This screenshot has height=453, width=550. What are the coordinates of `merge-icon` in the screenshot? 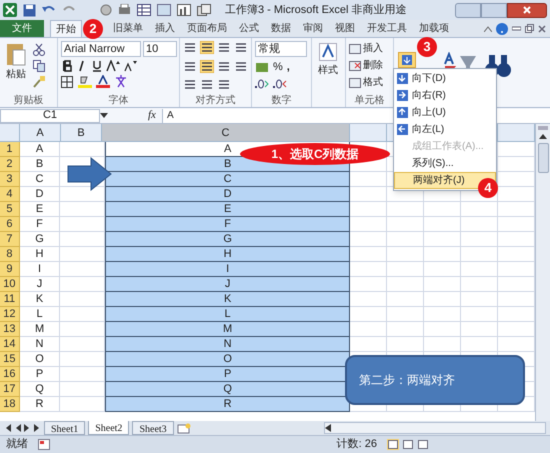 It's located at (241, 66).